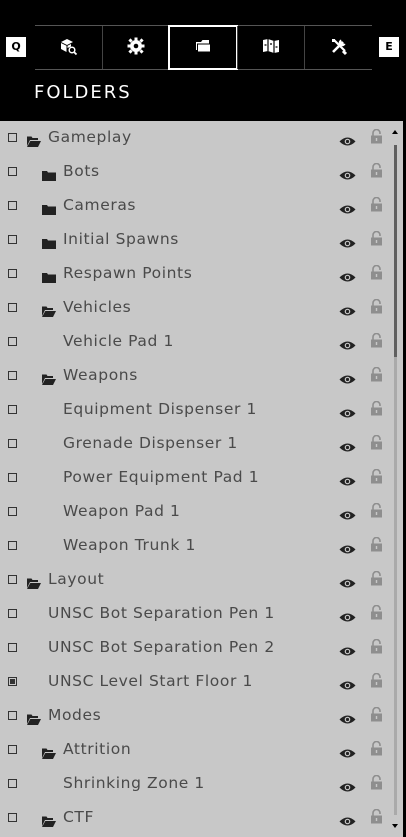 This screenshot has height=837, width=406. I want to click on key-hint-q: Q, so click(16, 47).